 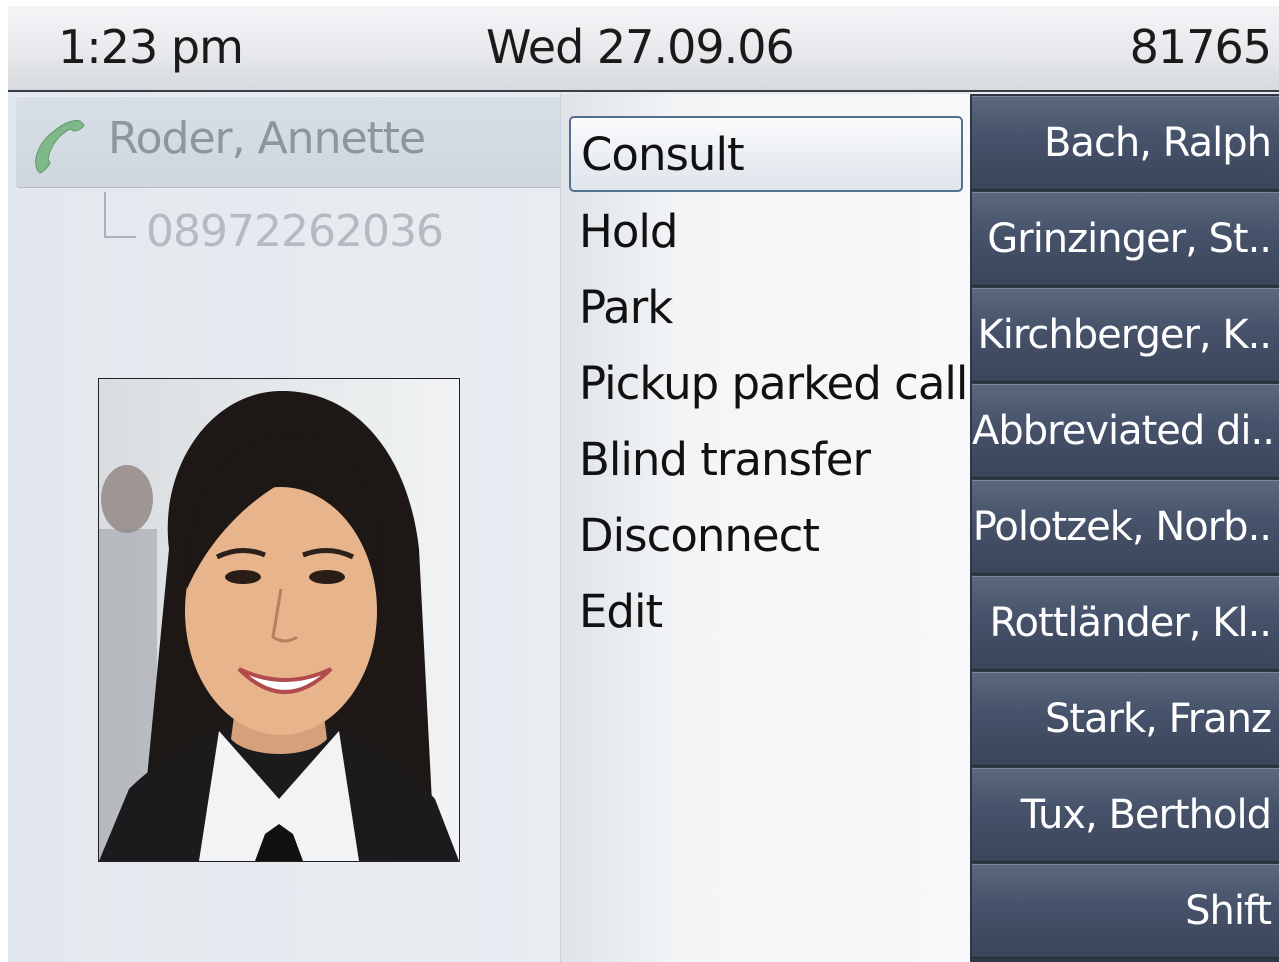 I want to click on function-key: Grinzinger, St.., so click(x=1125, y=239).